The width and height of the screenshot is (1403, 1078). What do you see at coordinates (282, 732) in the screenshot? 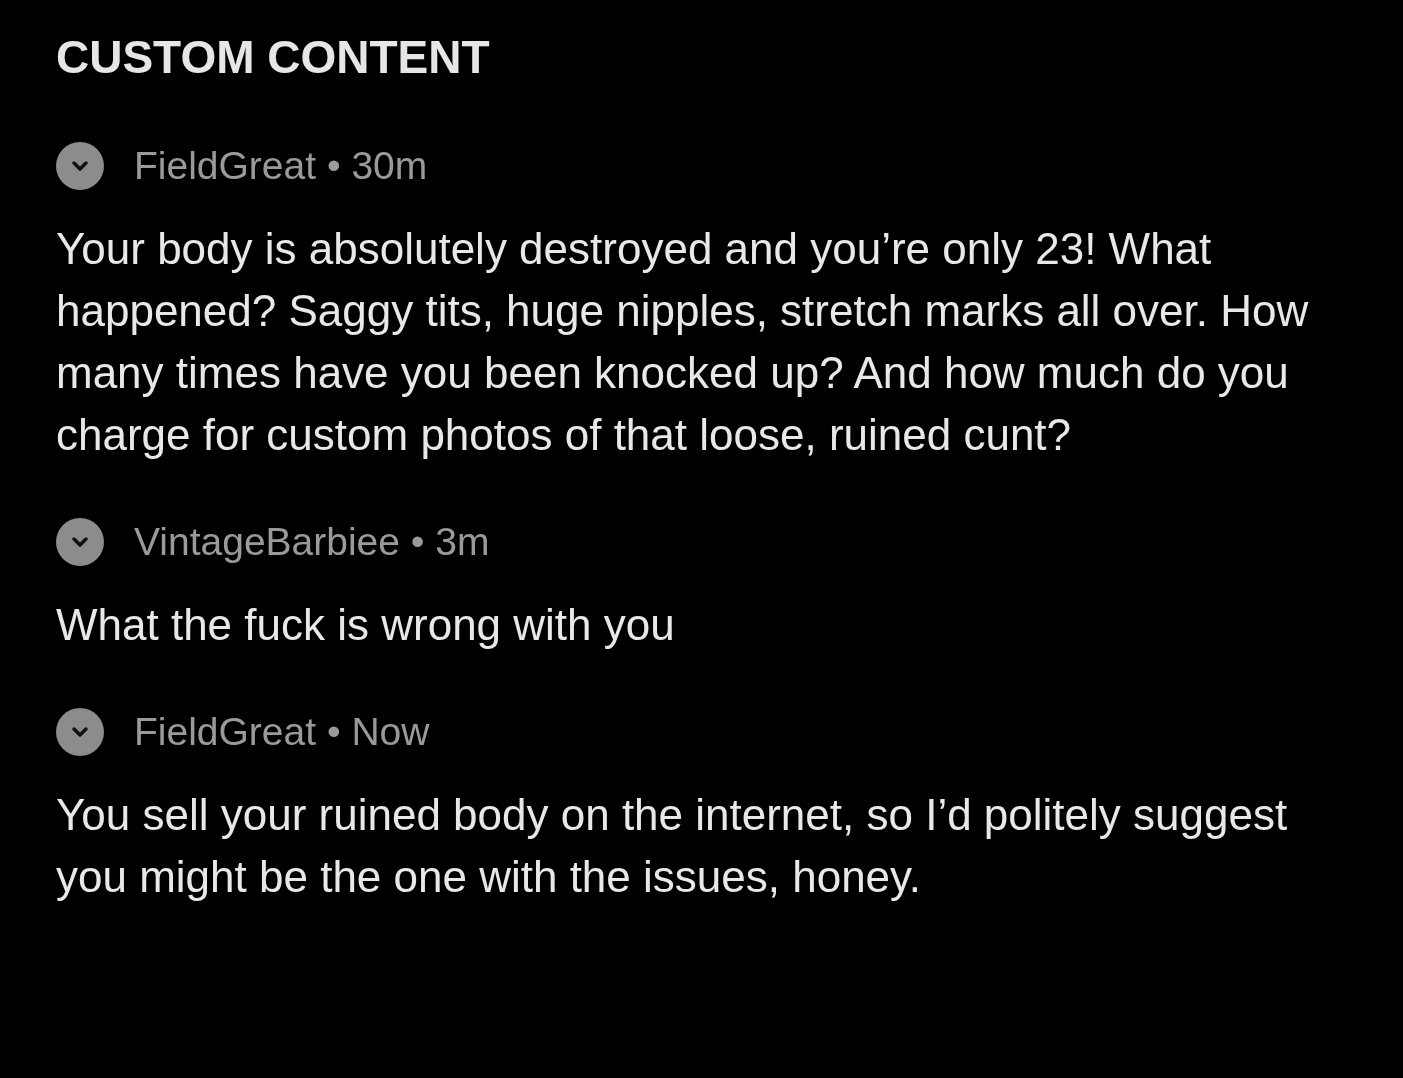
I see `comment-author-time: FieldGreat • Now` at bounding box center [282, 732].